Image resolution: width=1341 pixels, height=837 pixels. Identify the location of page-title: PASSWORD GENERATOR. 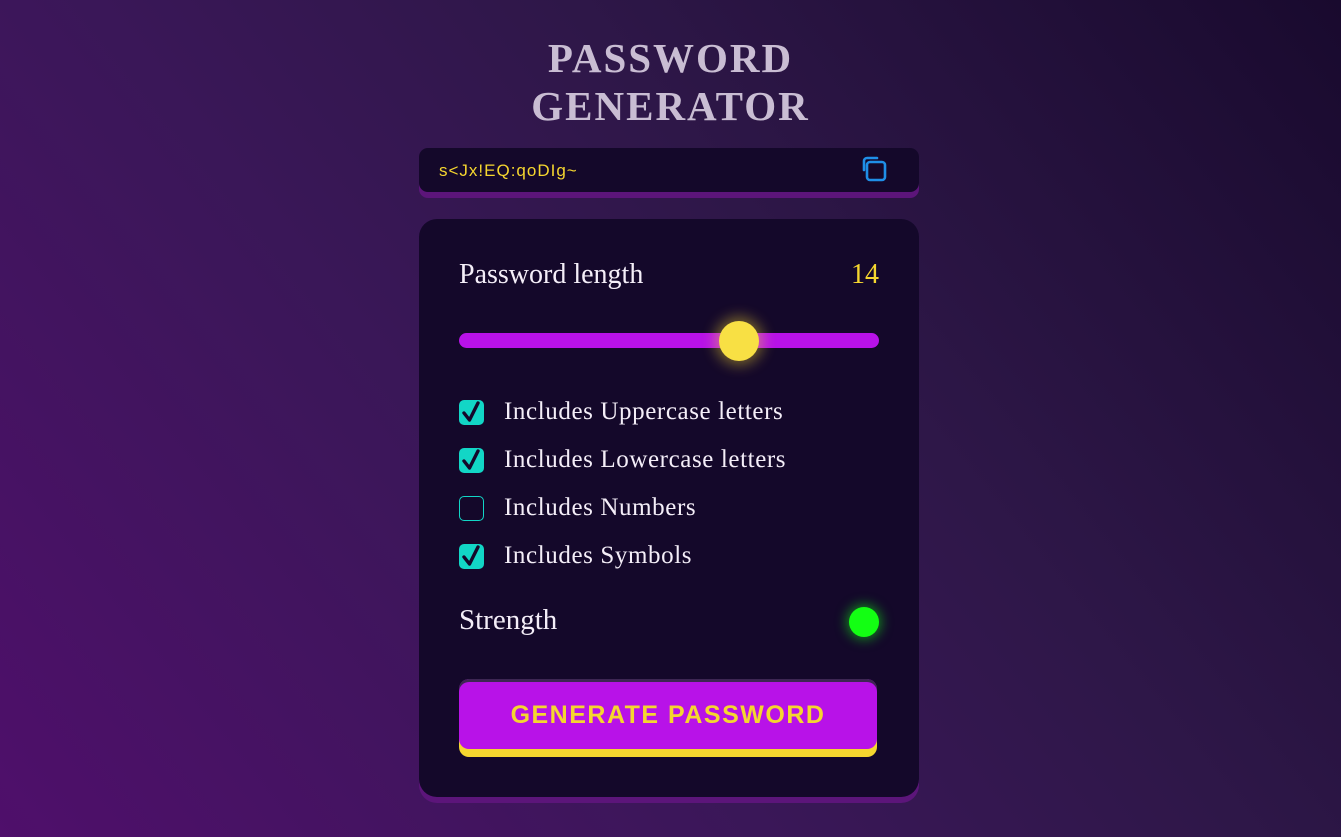
(670, 82).